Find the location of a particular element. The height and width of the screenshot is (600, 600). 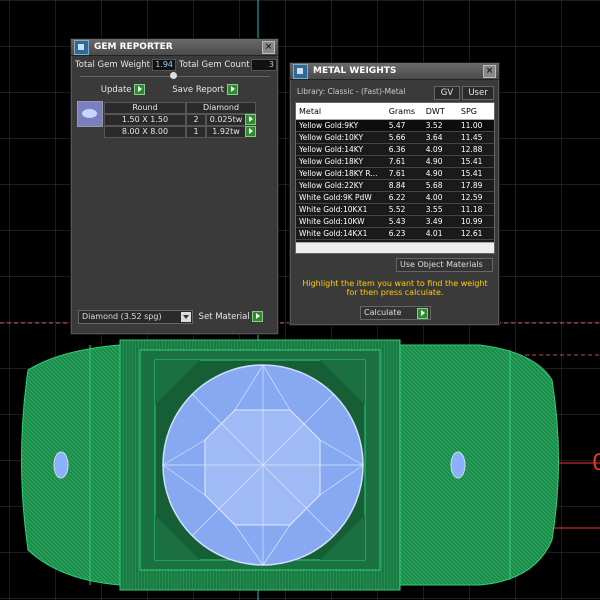

table-row-count: 1 is located at coordinates (196, 132).